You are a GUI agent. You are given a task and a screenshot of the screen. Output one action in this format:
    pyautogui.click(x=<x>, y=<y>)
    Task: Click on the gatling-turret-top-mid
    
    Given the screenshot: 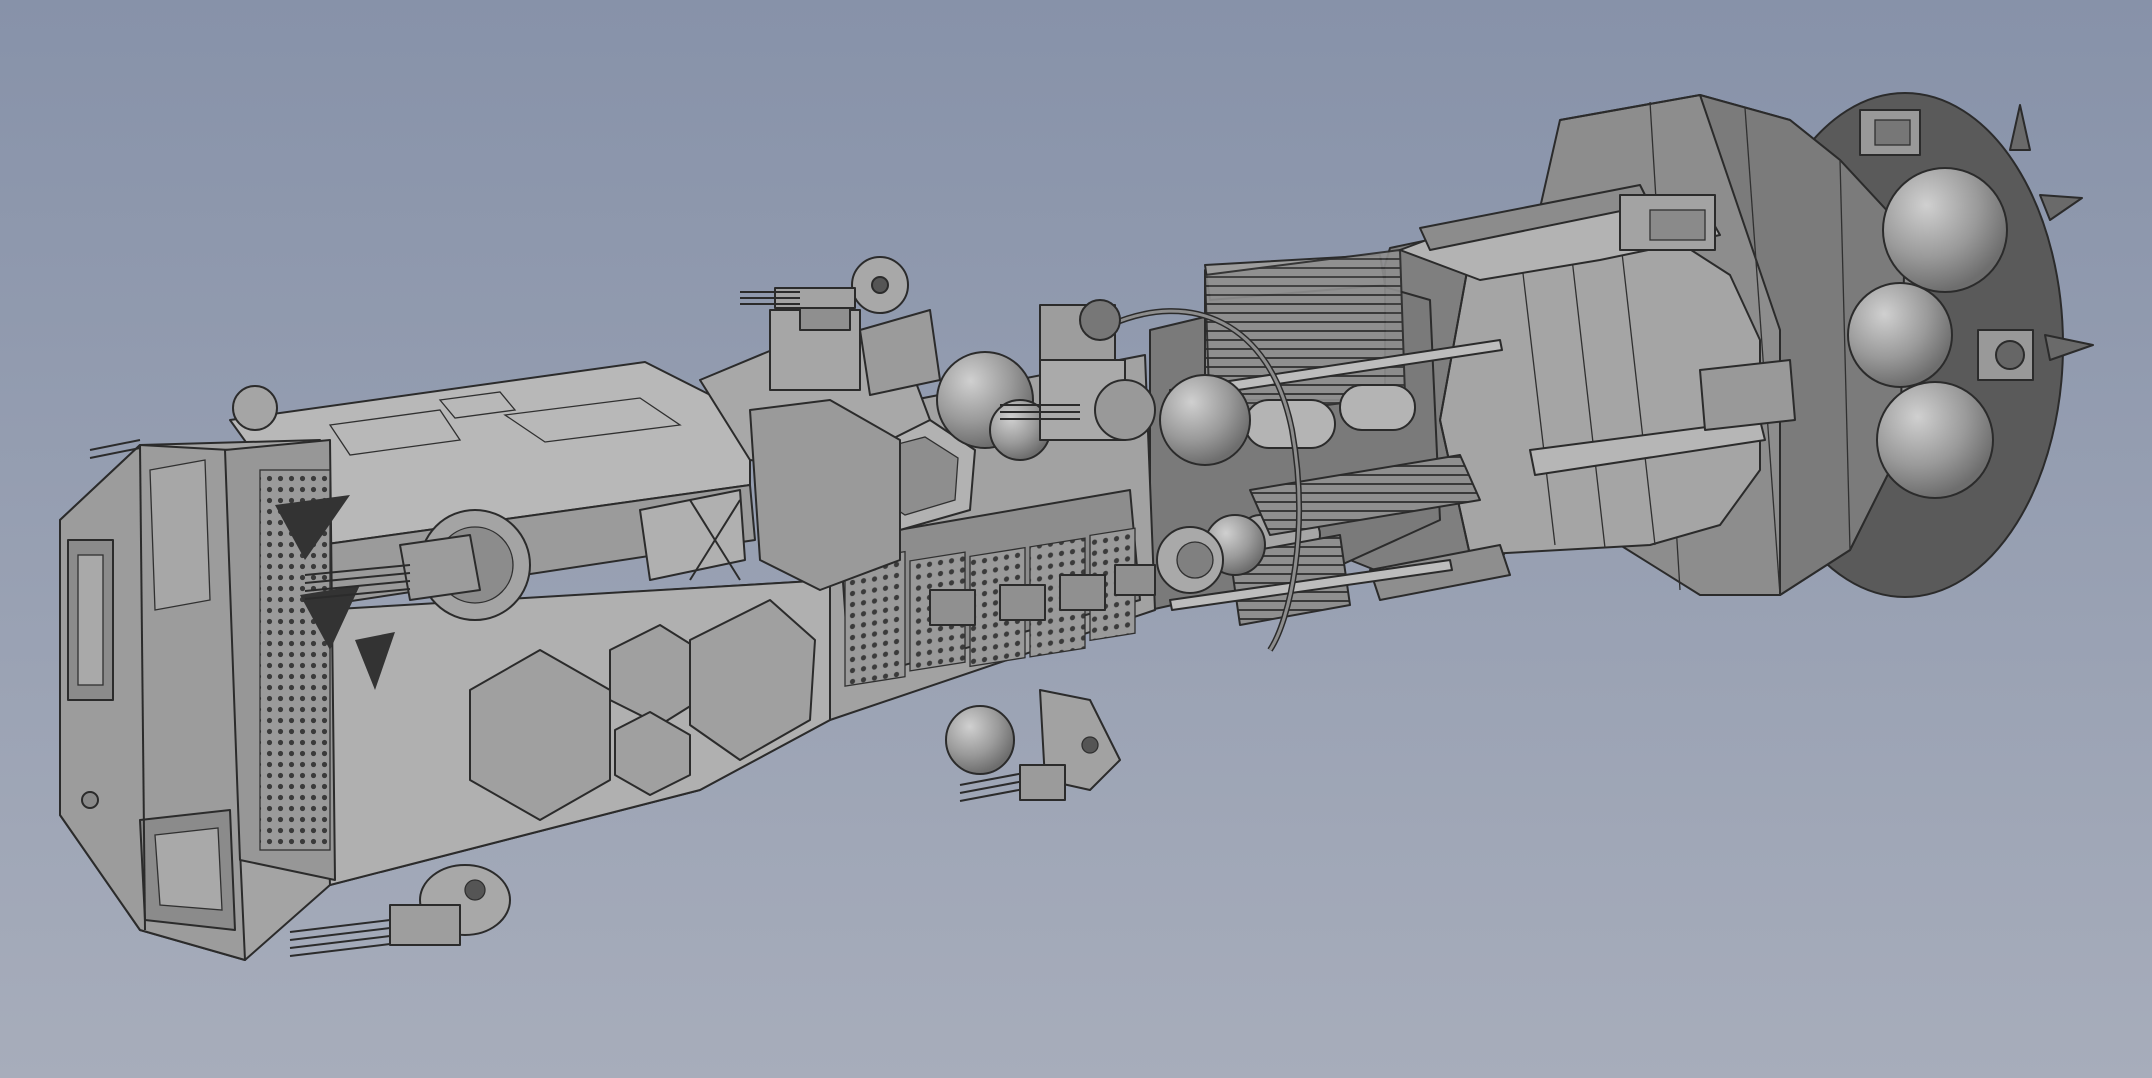 What is the action you would take?
    pyautogui.click(x=824, y=285)
    